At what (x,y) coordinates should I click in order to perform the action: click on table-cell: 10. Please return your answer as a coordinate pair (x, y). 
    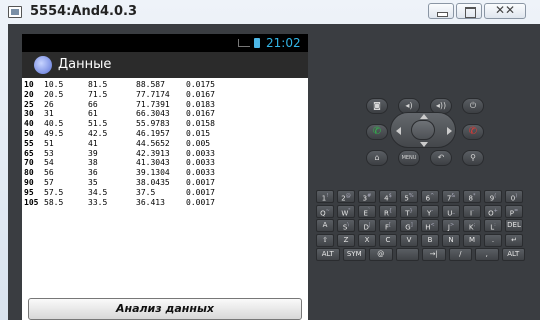
    Looking at the image, I should click on (29, 84).